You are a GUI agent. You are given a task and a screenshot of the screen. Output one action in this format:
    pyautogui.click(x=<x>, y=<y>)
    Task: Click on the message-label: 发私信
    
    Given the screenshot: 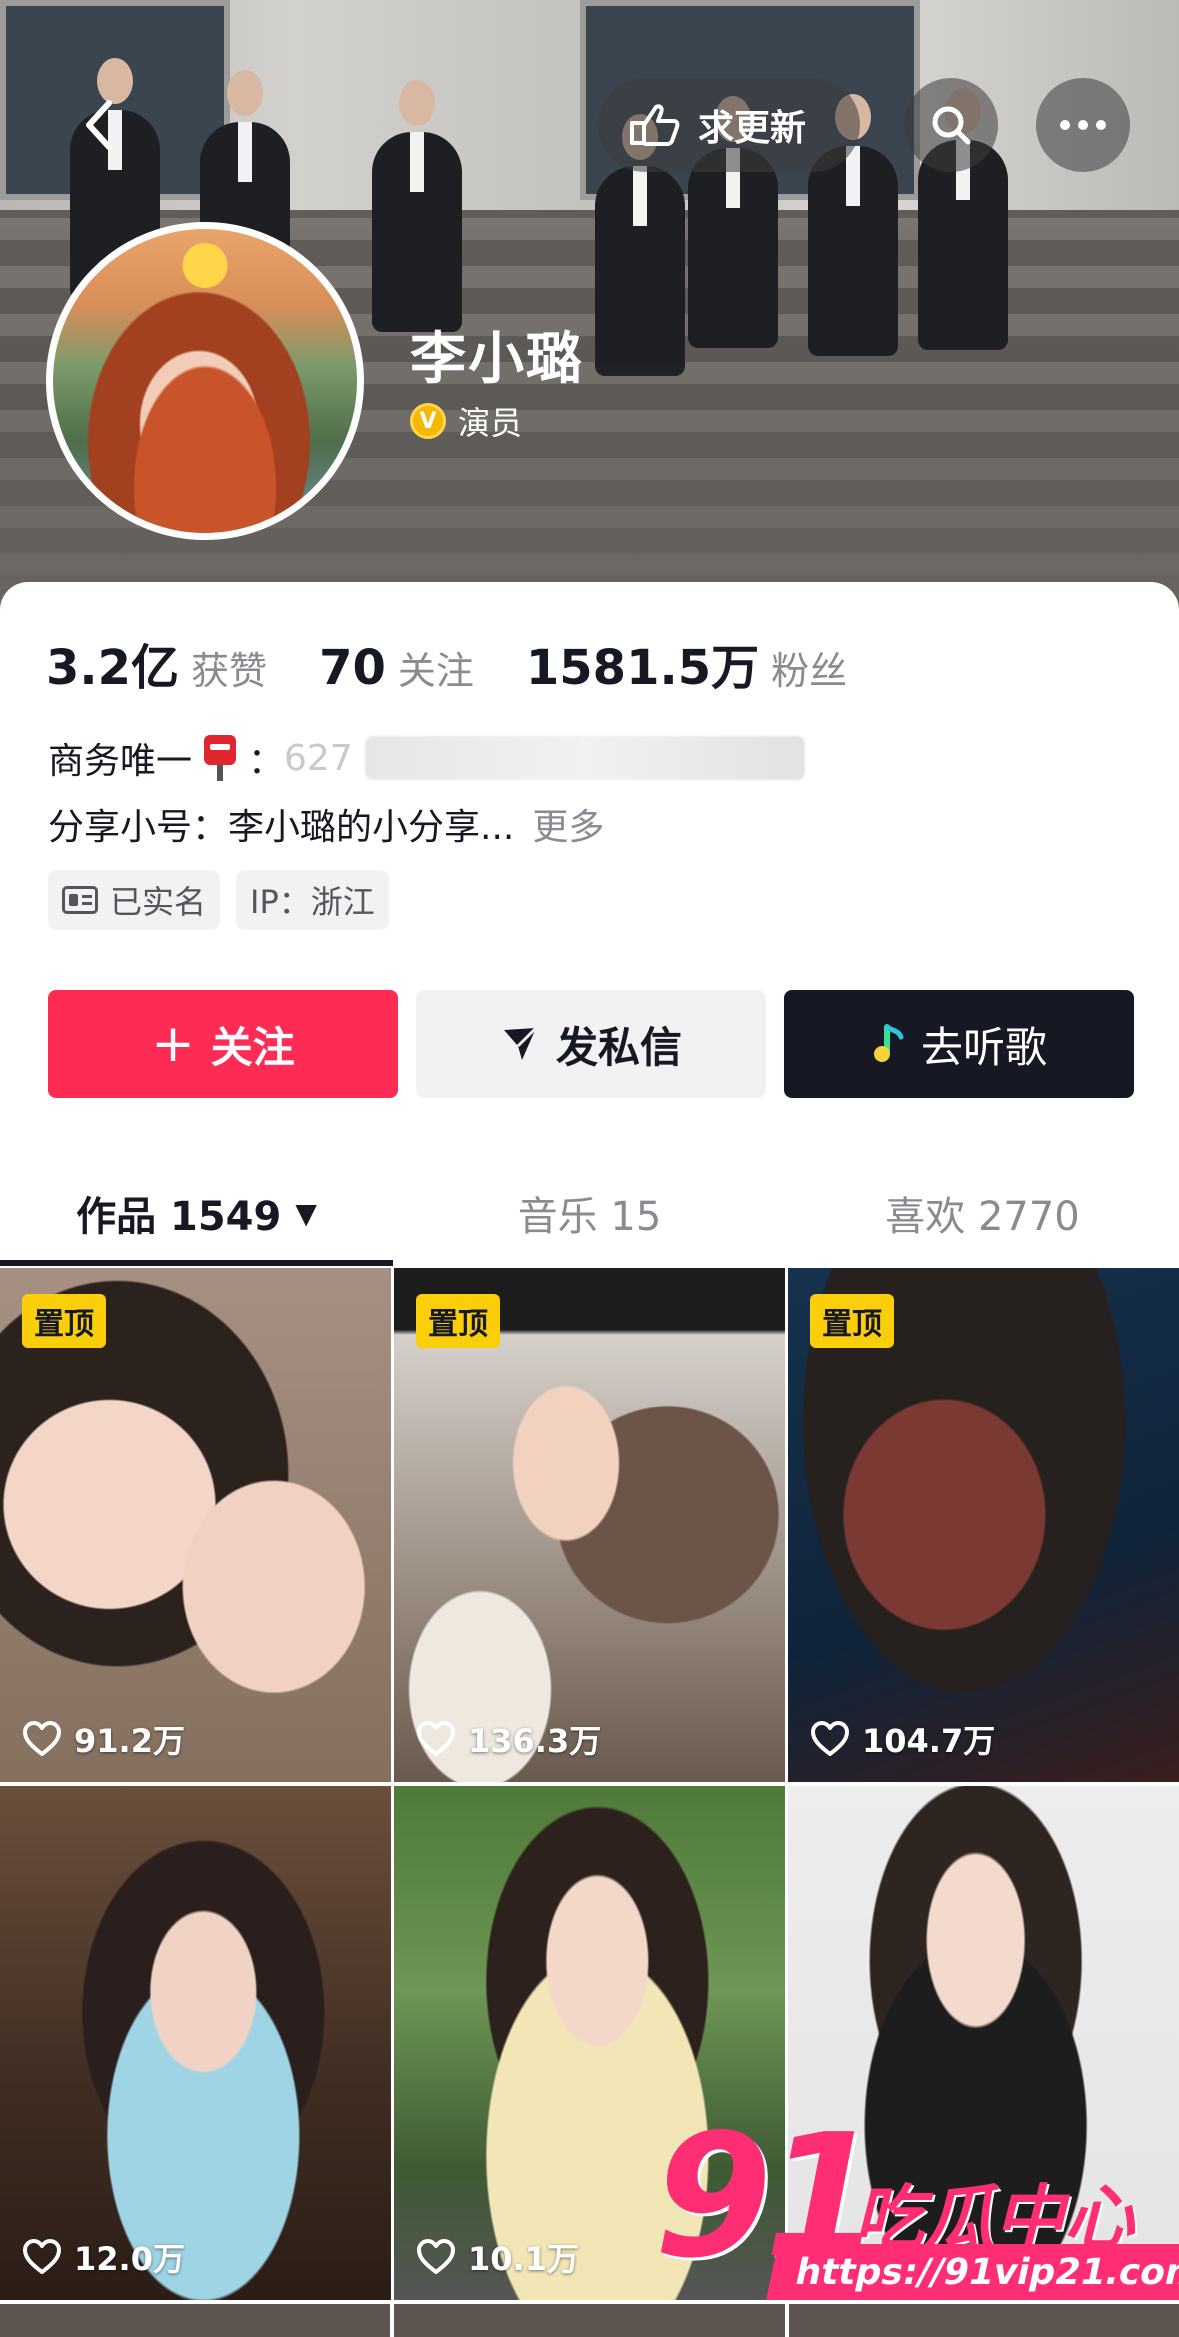 What is the action you would take?
    pyautogui.click(x=618, y=1047)
    